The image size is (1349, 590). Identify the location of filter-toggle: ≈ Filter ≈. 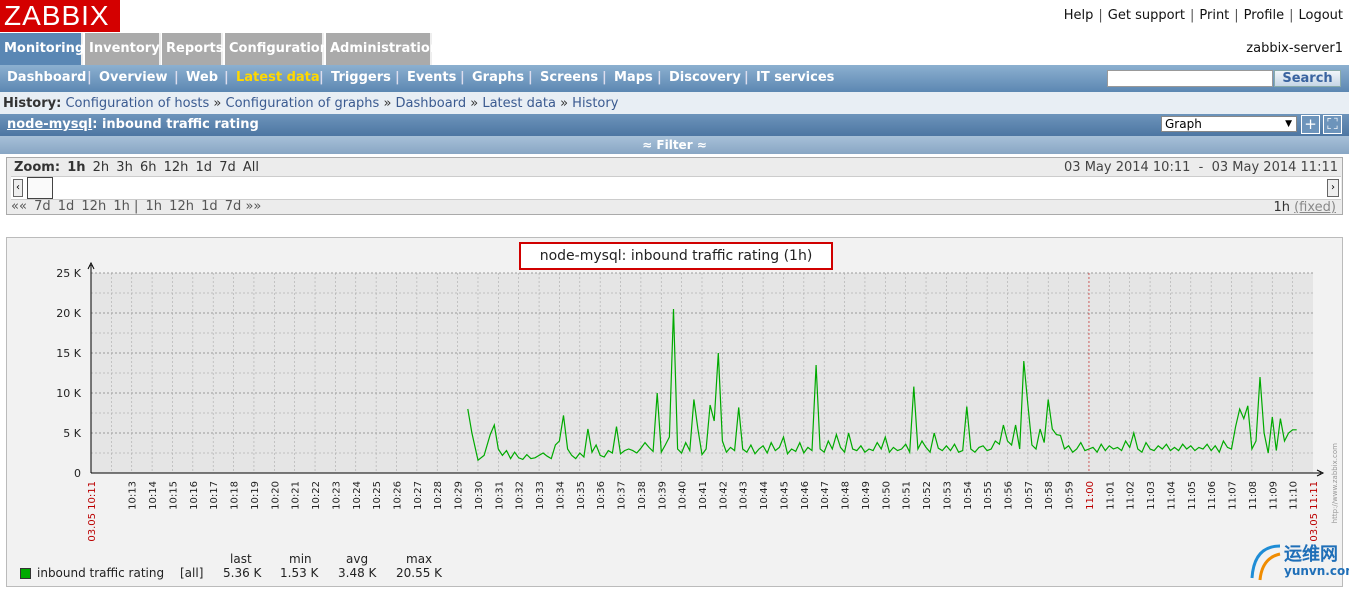
(674, 145).